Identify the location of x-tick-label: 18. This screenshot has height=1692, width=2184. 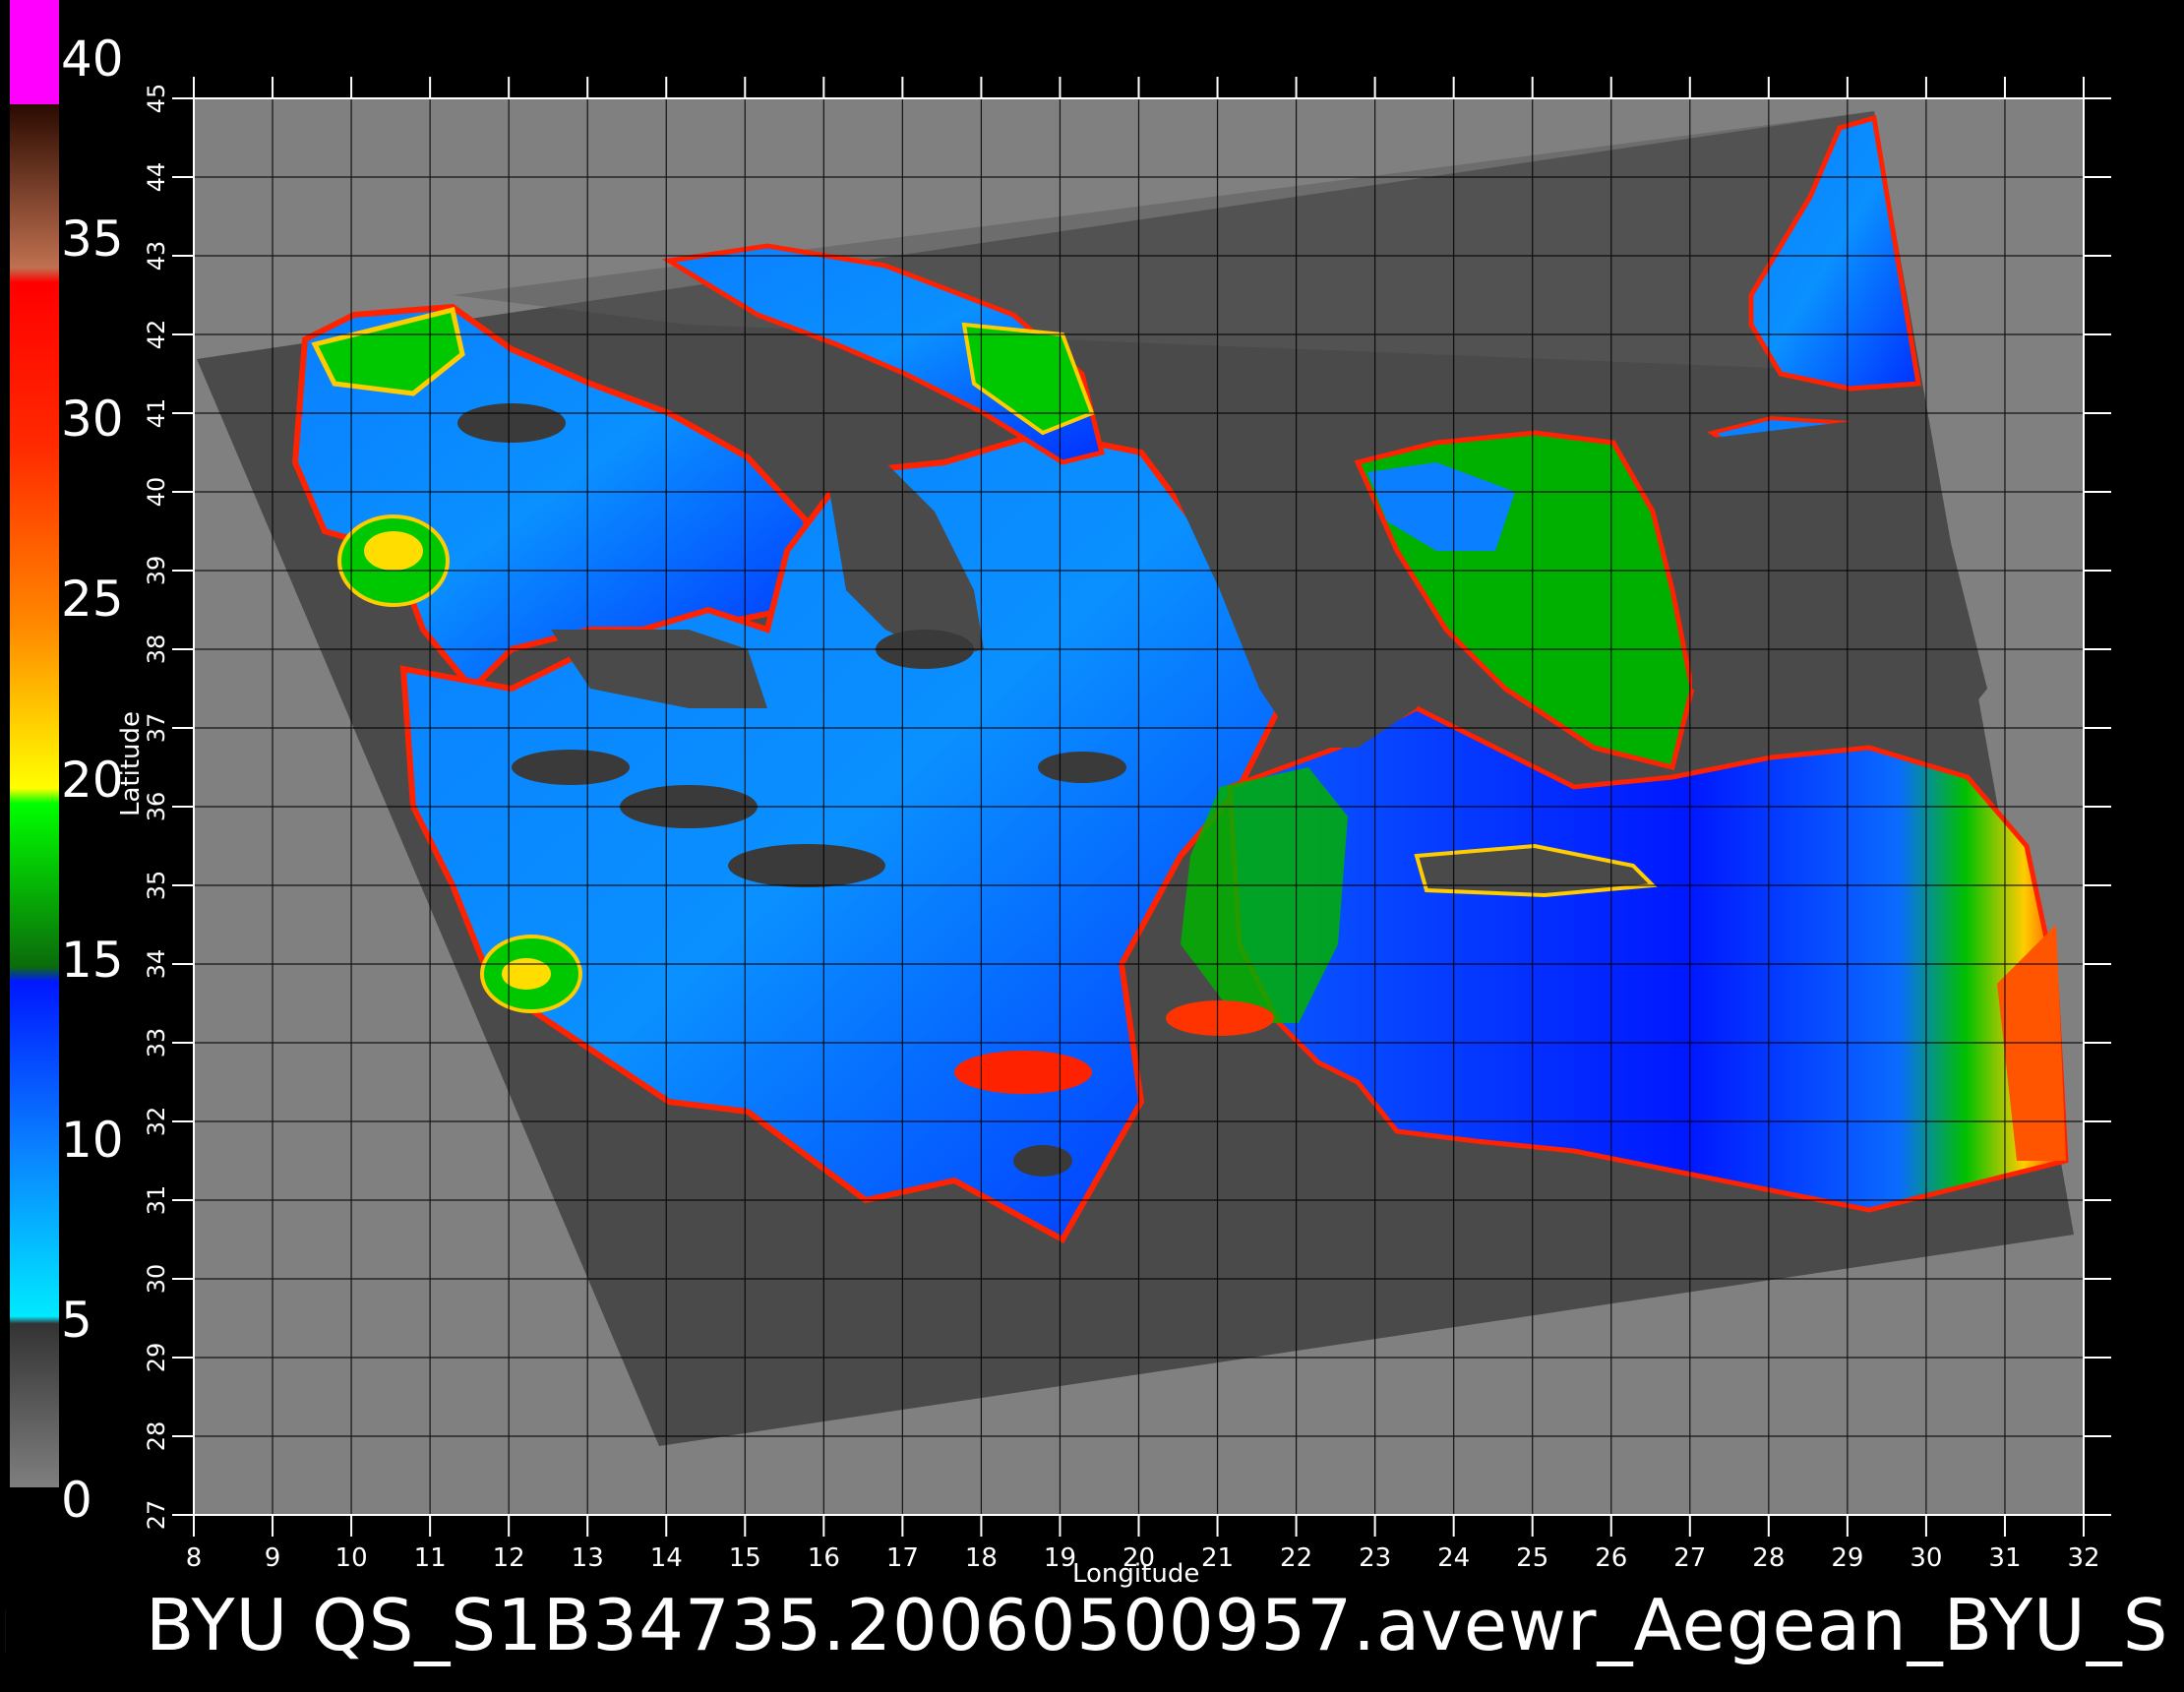
(981, 1558).